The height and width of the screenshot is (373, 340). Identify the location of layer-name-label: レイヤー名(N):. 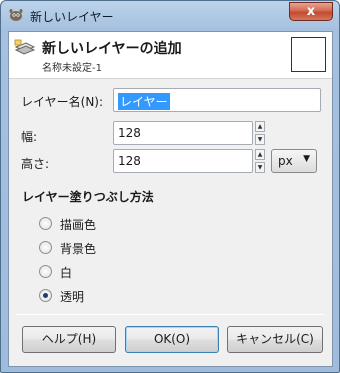
(62, 102).